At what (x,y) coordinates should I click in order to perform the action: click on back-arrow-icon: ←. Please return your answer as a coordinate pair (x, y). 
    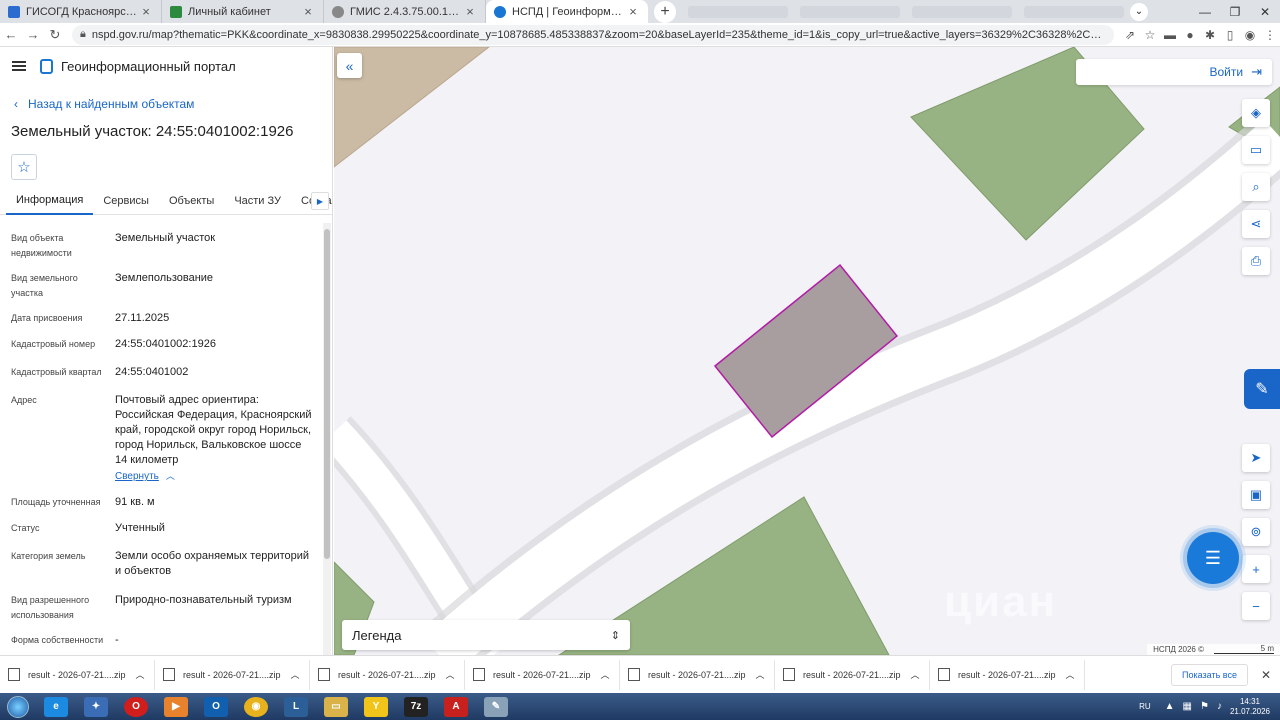
    Looking at the image, I should click on (11, 34).